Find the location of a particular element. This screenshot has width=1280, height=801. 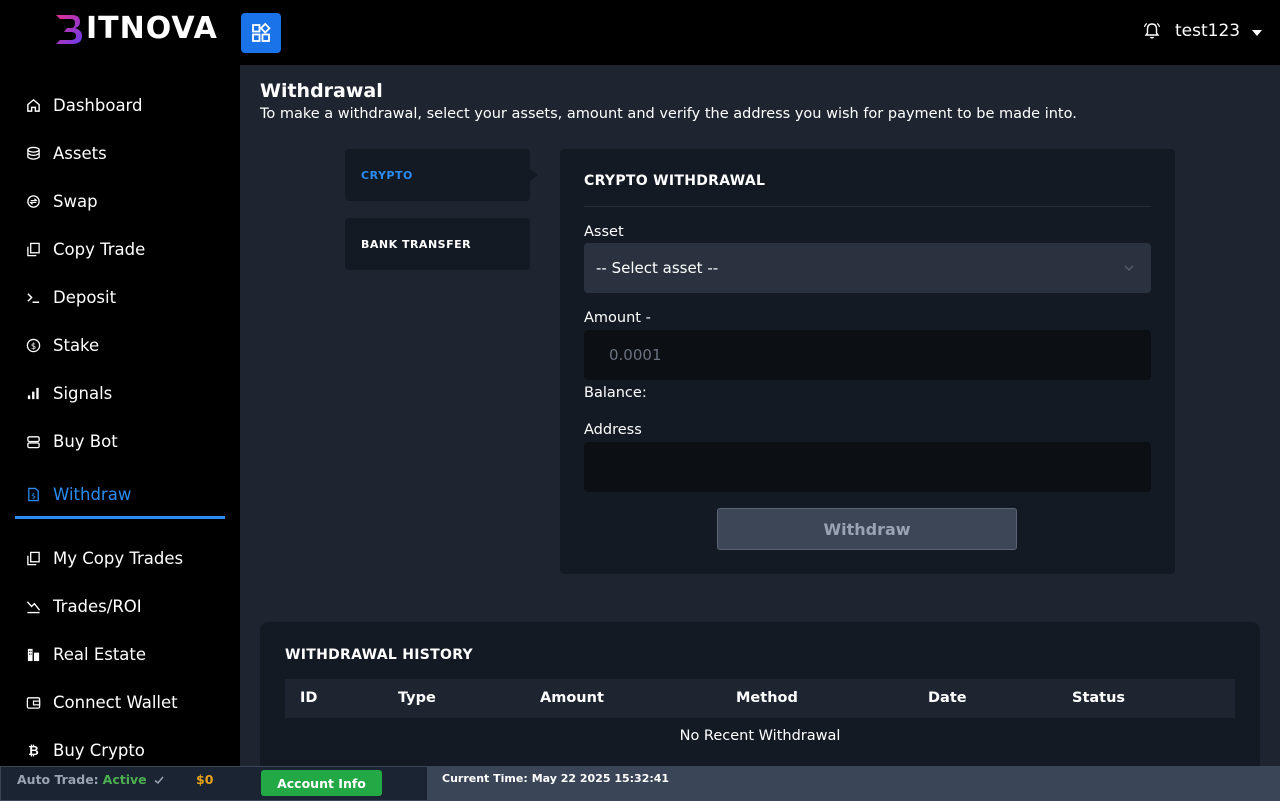

sidebar-item-connect-wallet: Connect Wallet is located at coordinates (120, 702).